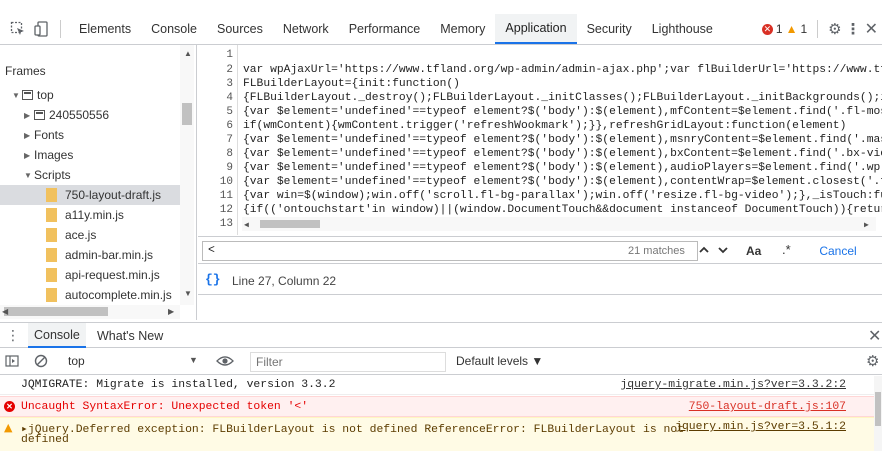 This screenshot has width=882, height=451. Describe the element at coordinates (113, 195) in the screenshot. I see `tree-item-label: 750-layout-draft.js` at that location.